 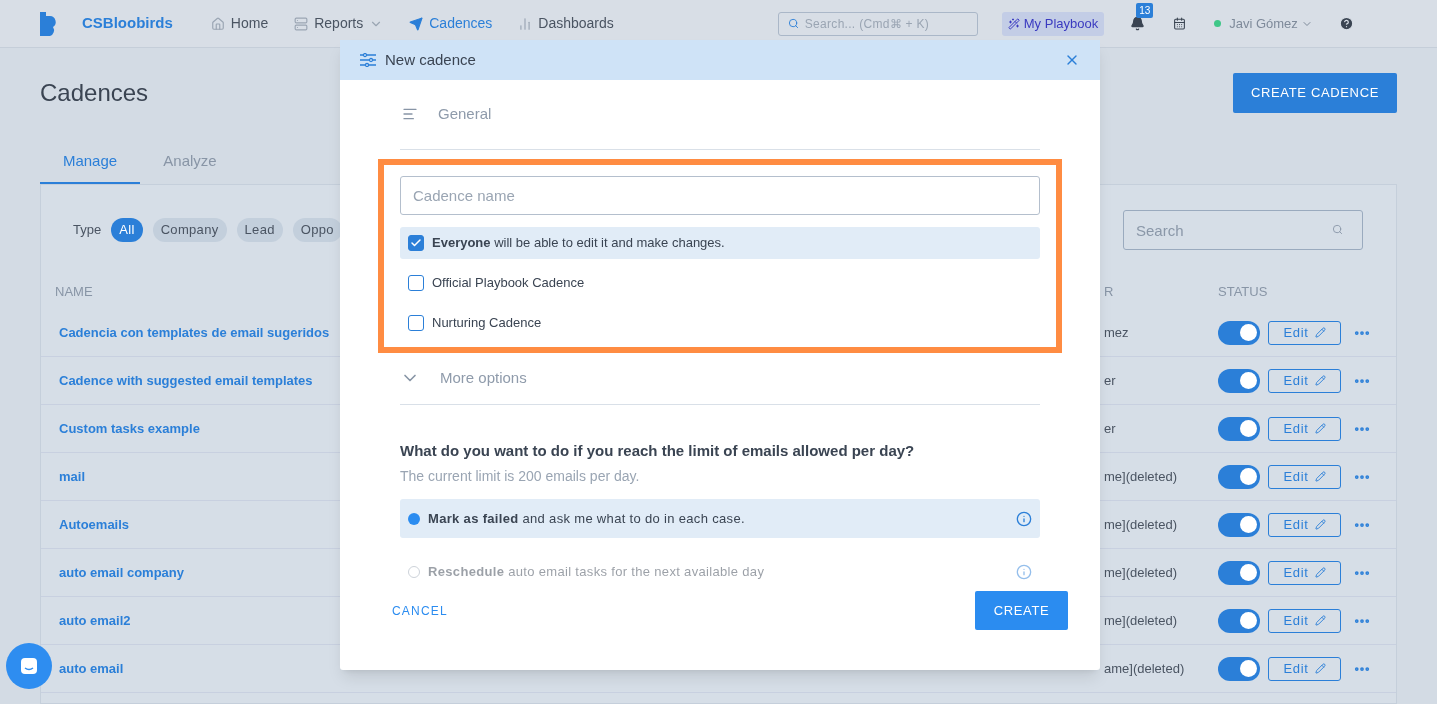 What do you see at coordinates (720, 195) in the screenshot?
I see `cadence-name-field: Cadence name` at bounding box center [720, 195].